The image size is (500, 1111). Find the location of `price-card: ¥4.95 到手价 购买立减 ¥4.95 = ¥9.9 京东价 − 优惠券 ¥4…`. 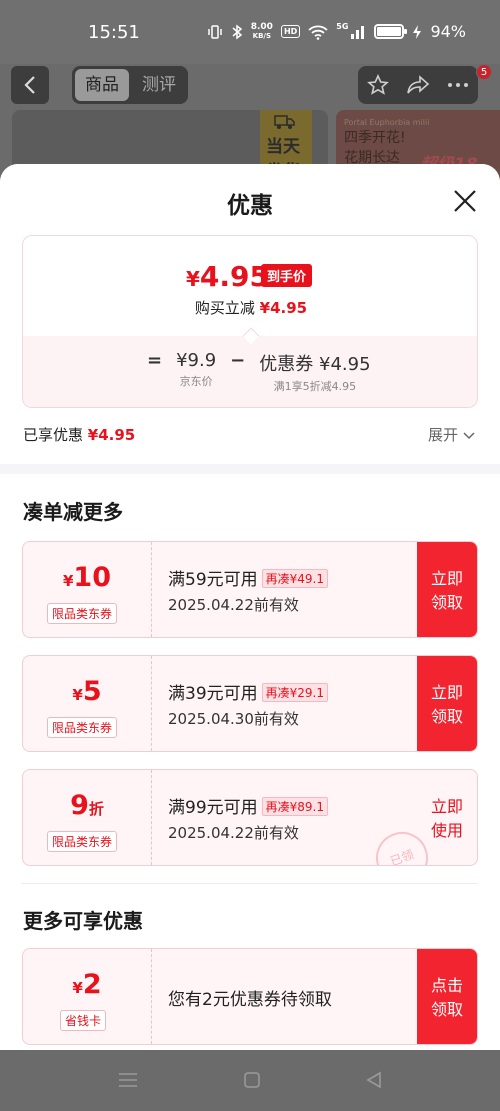

price-card: ¥4.95 到手价 购买立减 ¥4.95 = ¥9.9 京东价 − 优惠券 ¥4… is located at coordinates (250, 321).